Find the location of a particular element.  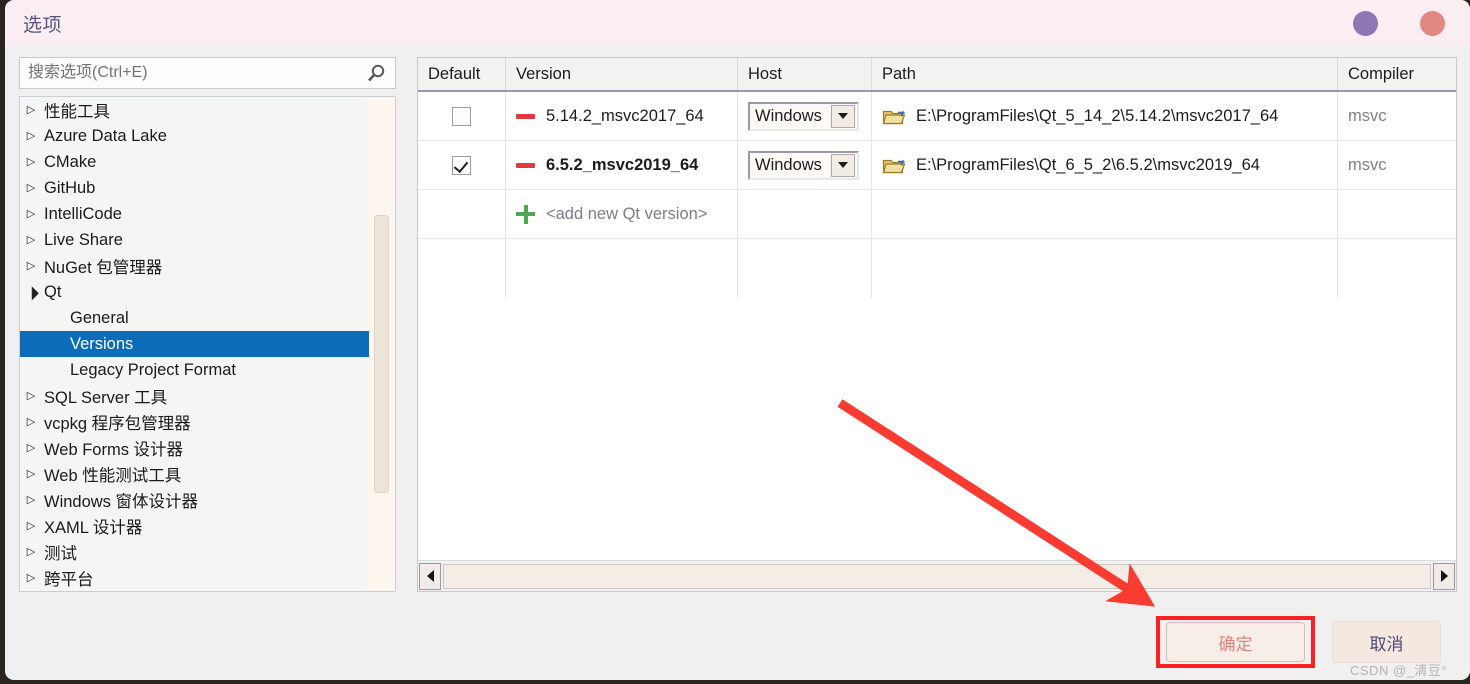

sidebar-item-versions: Versions is located at coordinates (194, 344).